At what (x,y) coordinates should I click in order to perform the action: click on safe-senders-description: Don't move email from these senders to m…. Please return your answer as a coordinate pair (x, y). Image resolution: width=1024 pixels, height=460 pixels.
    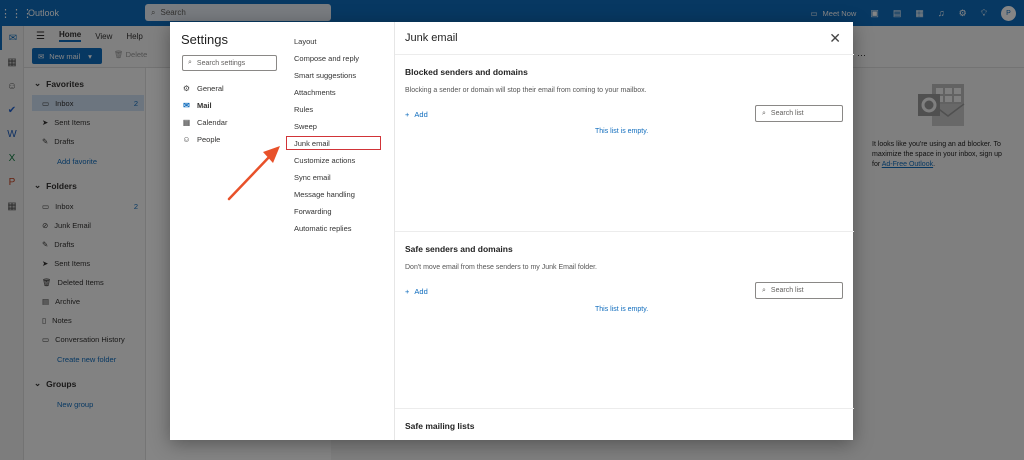
    Looking at the image, I should click on (501, 267).